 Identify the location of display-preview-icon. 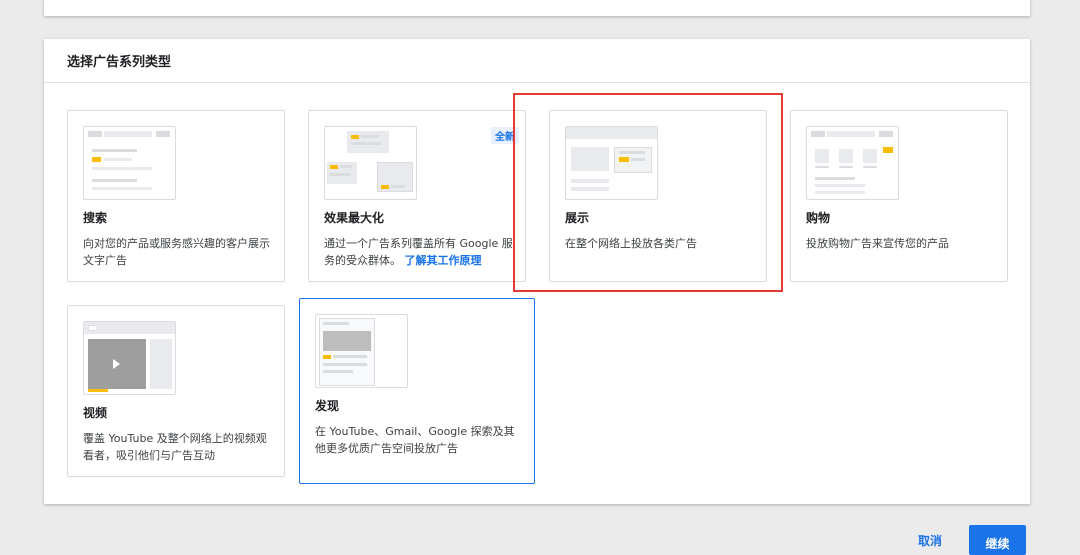
(611, 163).